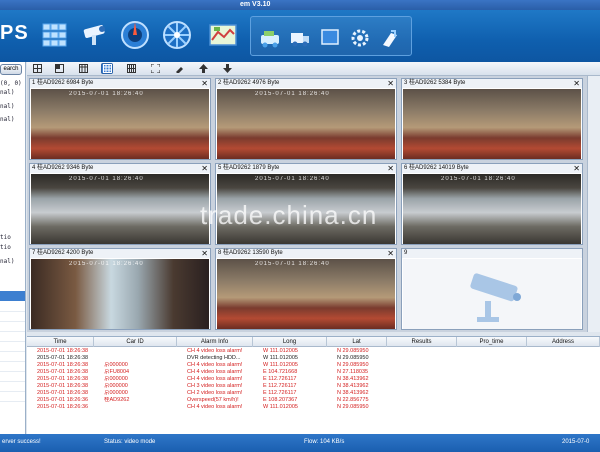 The height and width of the screenshot is (452, 600). I want to click on column-header: Long, so click(290, 342).